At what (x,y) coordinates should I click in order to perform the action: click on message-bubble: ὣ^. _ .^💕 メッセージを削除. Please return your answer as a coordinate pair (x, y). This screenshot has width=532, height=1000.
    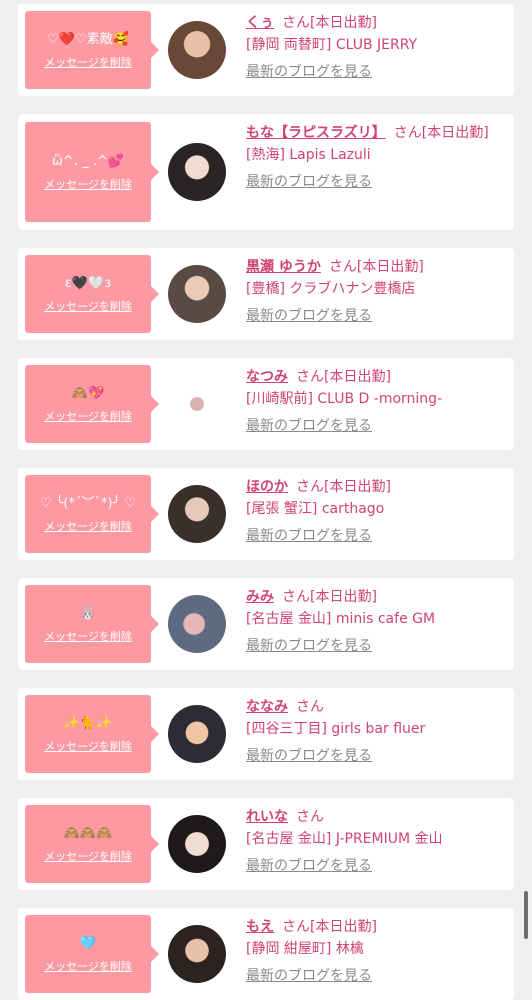
    Looking at the image, I should click on (92, 172).